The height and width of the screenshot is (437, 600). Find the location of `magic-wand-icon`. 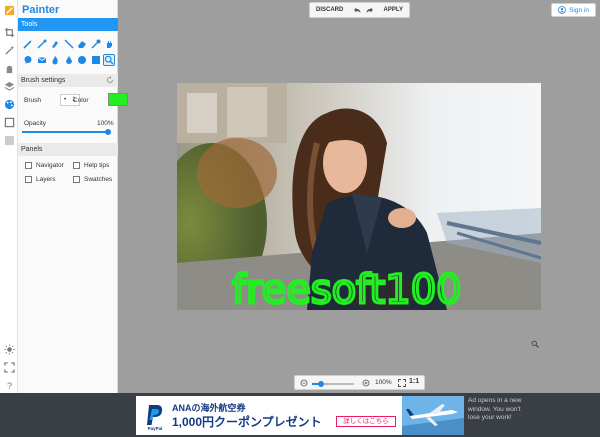

magic-wand-icon is located at coordinates (9, 50).